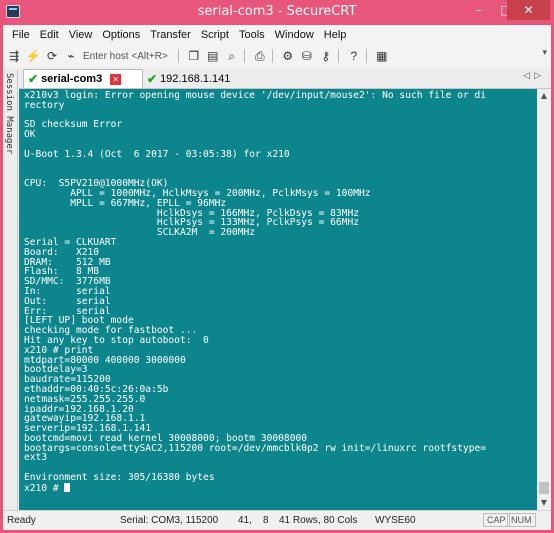 The image size is (554, 533). Describe the element at coordinates (534, 76) in the screenshot. I see `tab-scroll-arrows-icon: ◁▷` at that location.